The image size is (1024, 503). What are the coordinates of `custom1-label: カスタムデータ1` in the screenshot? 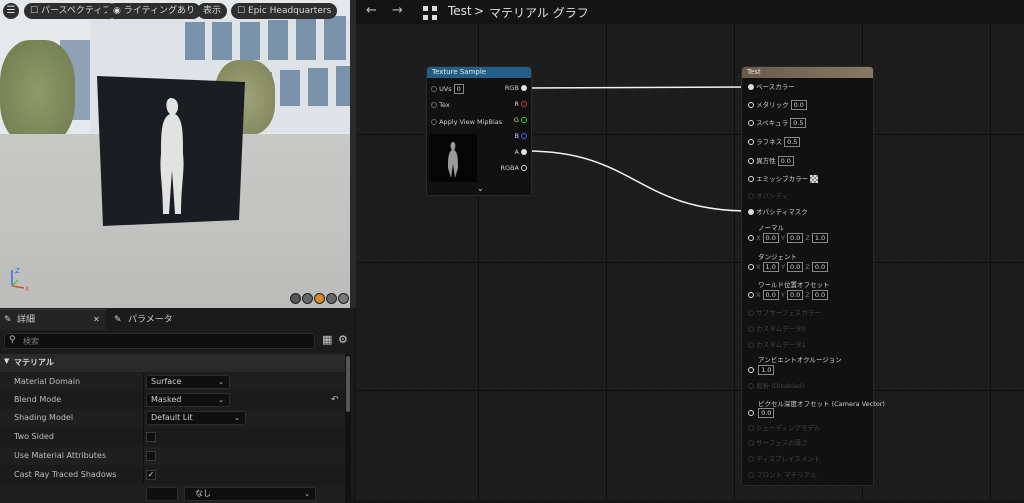 It's located at (781, 345).